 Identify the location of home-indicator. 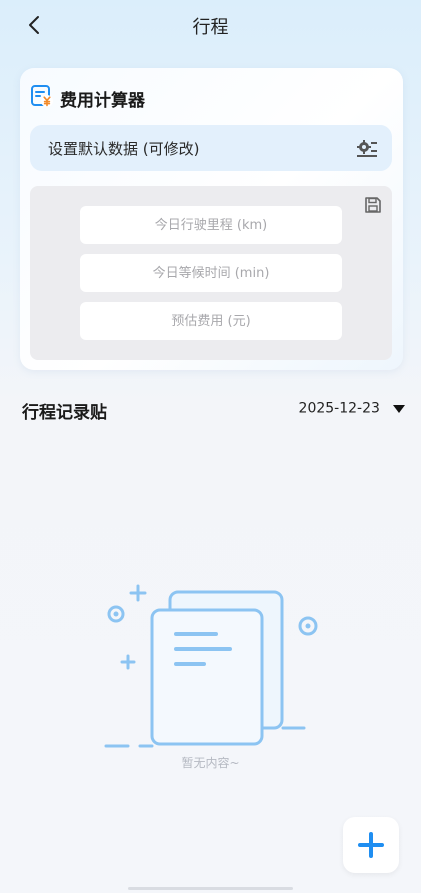
(210, 888).